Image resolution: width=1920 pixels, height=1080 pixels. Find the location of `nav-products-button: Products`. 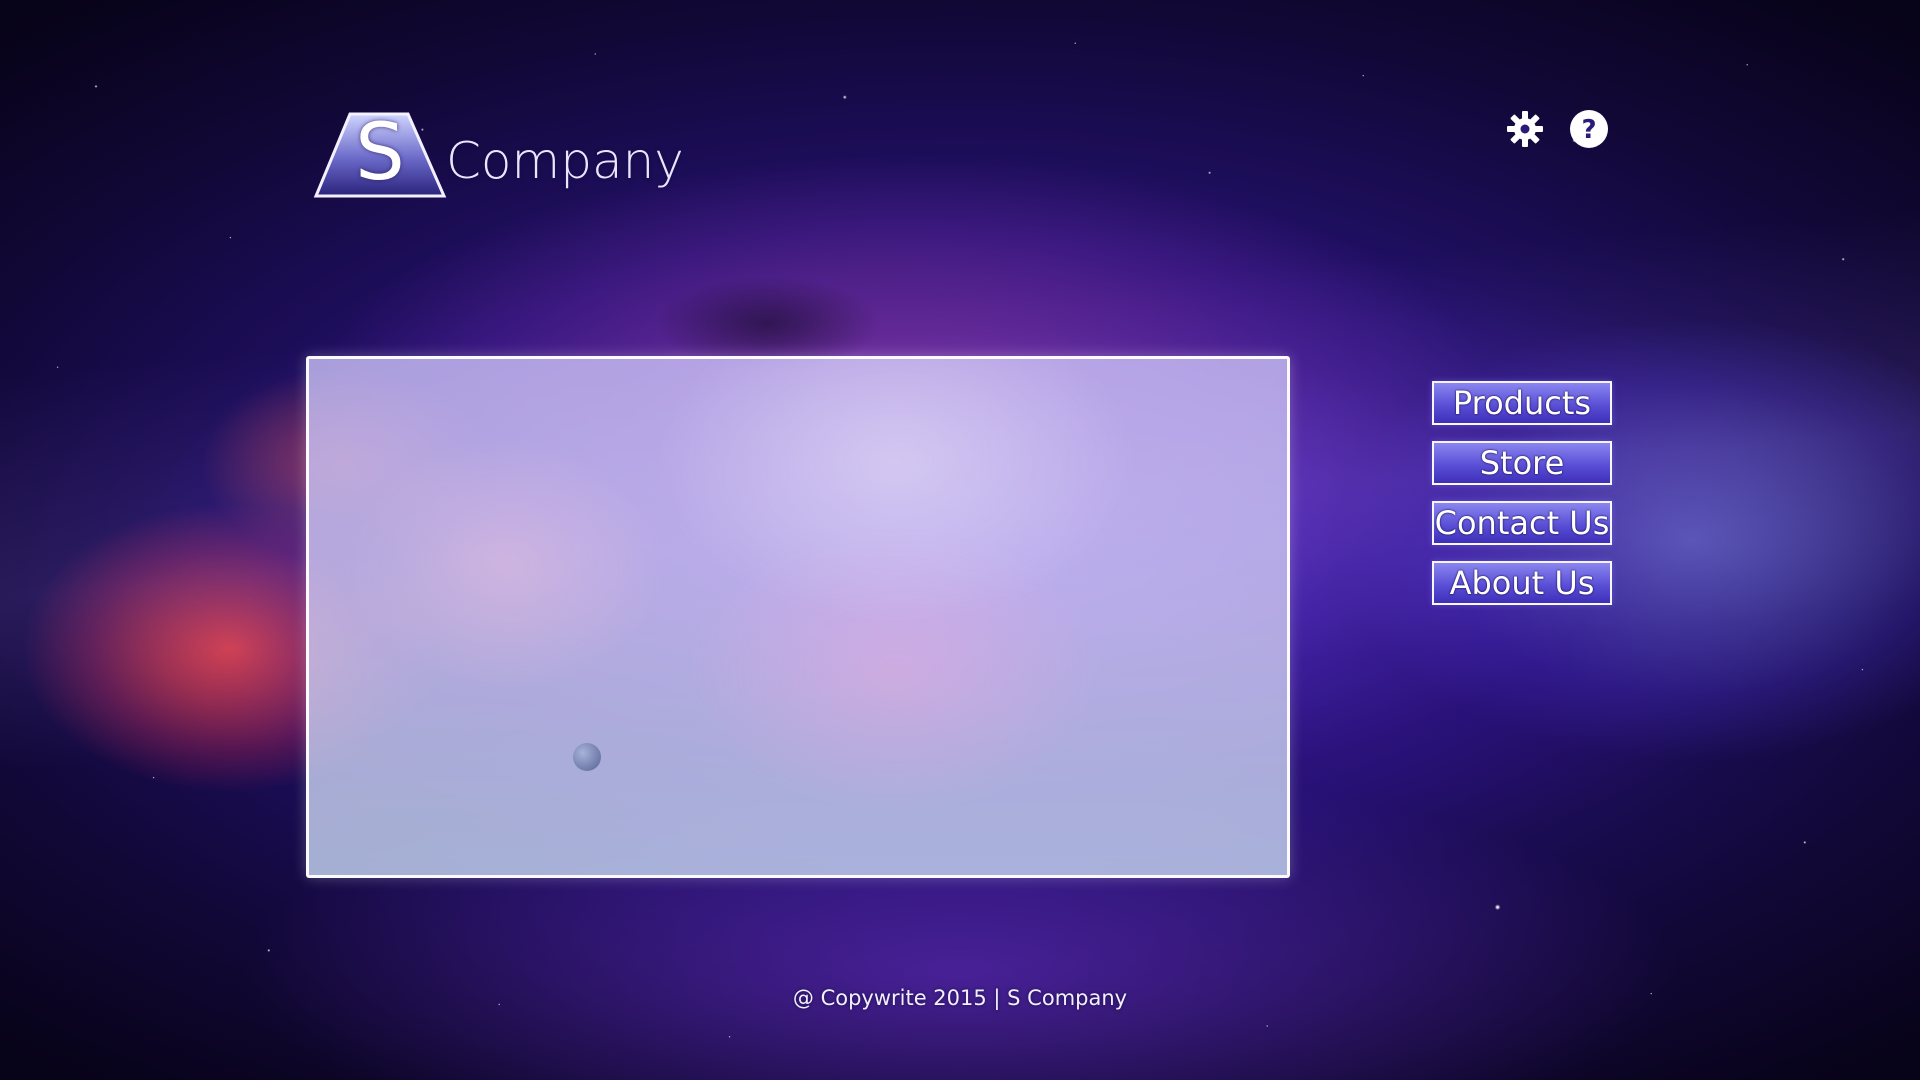

nav-products-button: Products is located at coordinates (1522, 403).